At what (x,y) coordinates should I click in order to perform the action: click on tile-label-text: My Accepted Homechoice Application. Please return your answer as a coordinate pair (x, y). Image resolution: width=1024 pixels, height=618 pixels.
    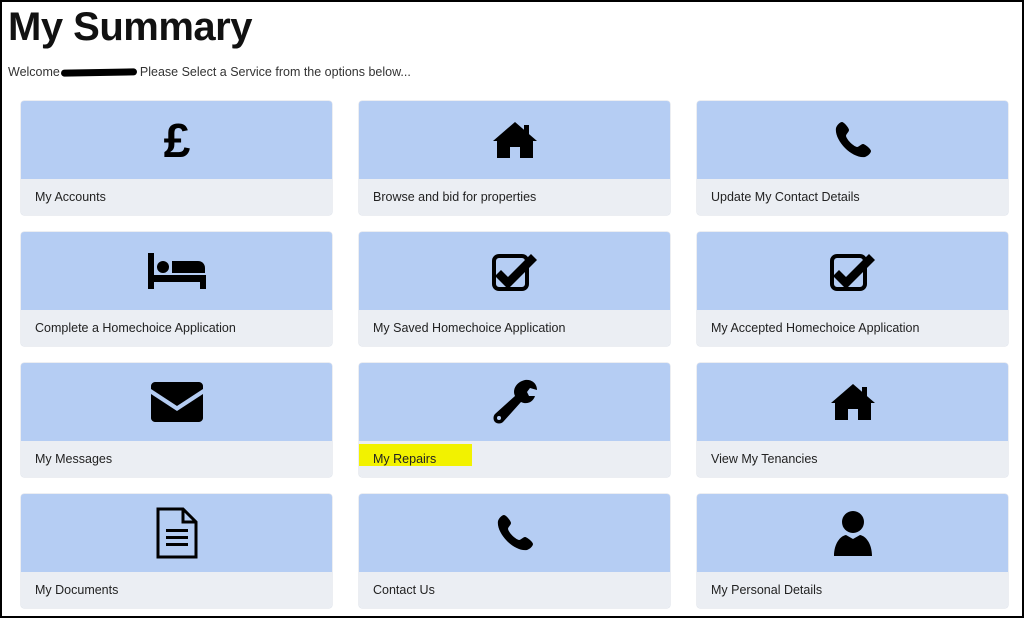
    Looking at the image, I should click on (815, 328).